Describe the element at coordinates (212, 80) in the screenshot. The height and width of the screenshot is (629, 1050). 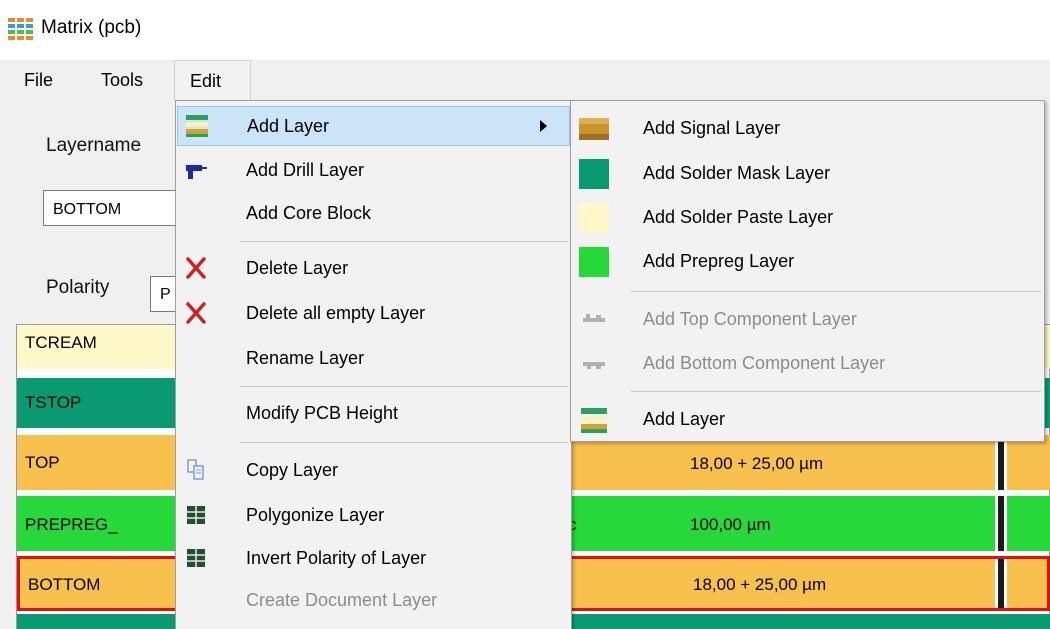
I see `menu-edit: Edit` at that location.